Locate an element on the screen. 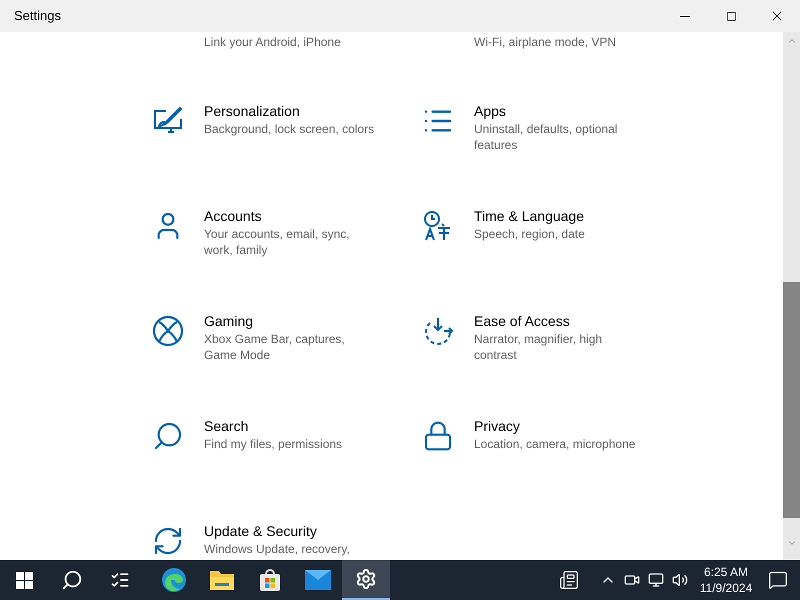 This screenshot has height=600, width=800. setting-description: Narrator, magnifier, high contrast is located at coordinates (539, 347).